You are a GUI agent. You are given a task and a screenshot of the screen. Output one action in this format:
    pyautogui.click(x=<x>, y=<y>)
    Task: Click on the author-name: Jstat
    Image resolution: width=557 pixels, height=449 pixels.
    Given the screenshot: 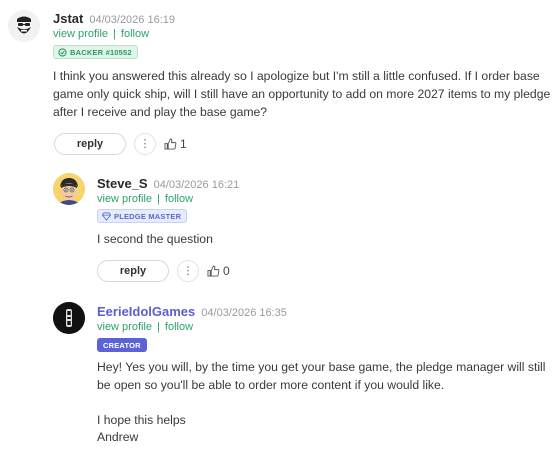 What is the action you would take?
    pyautogui.click(x=68, y=18)
    